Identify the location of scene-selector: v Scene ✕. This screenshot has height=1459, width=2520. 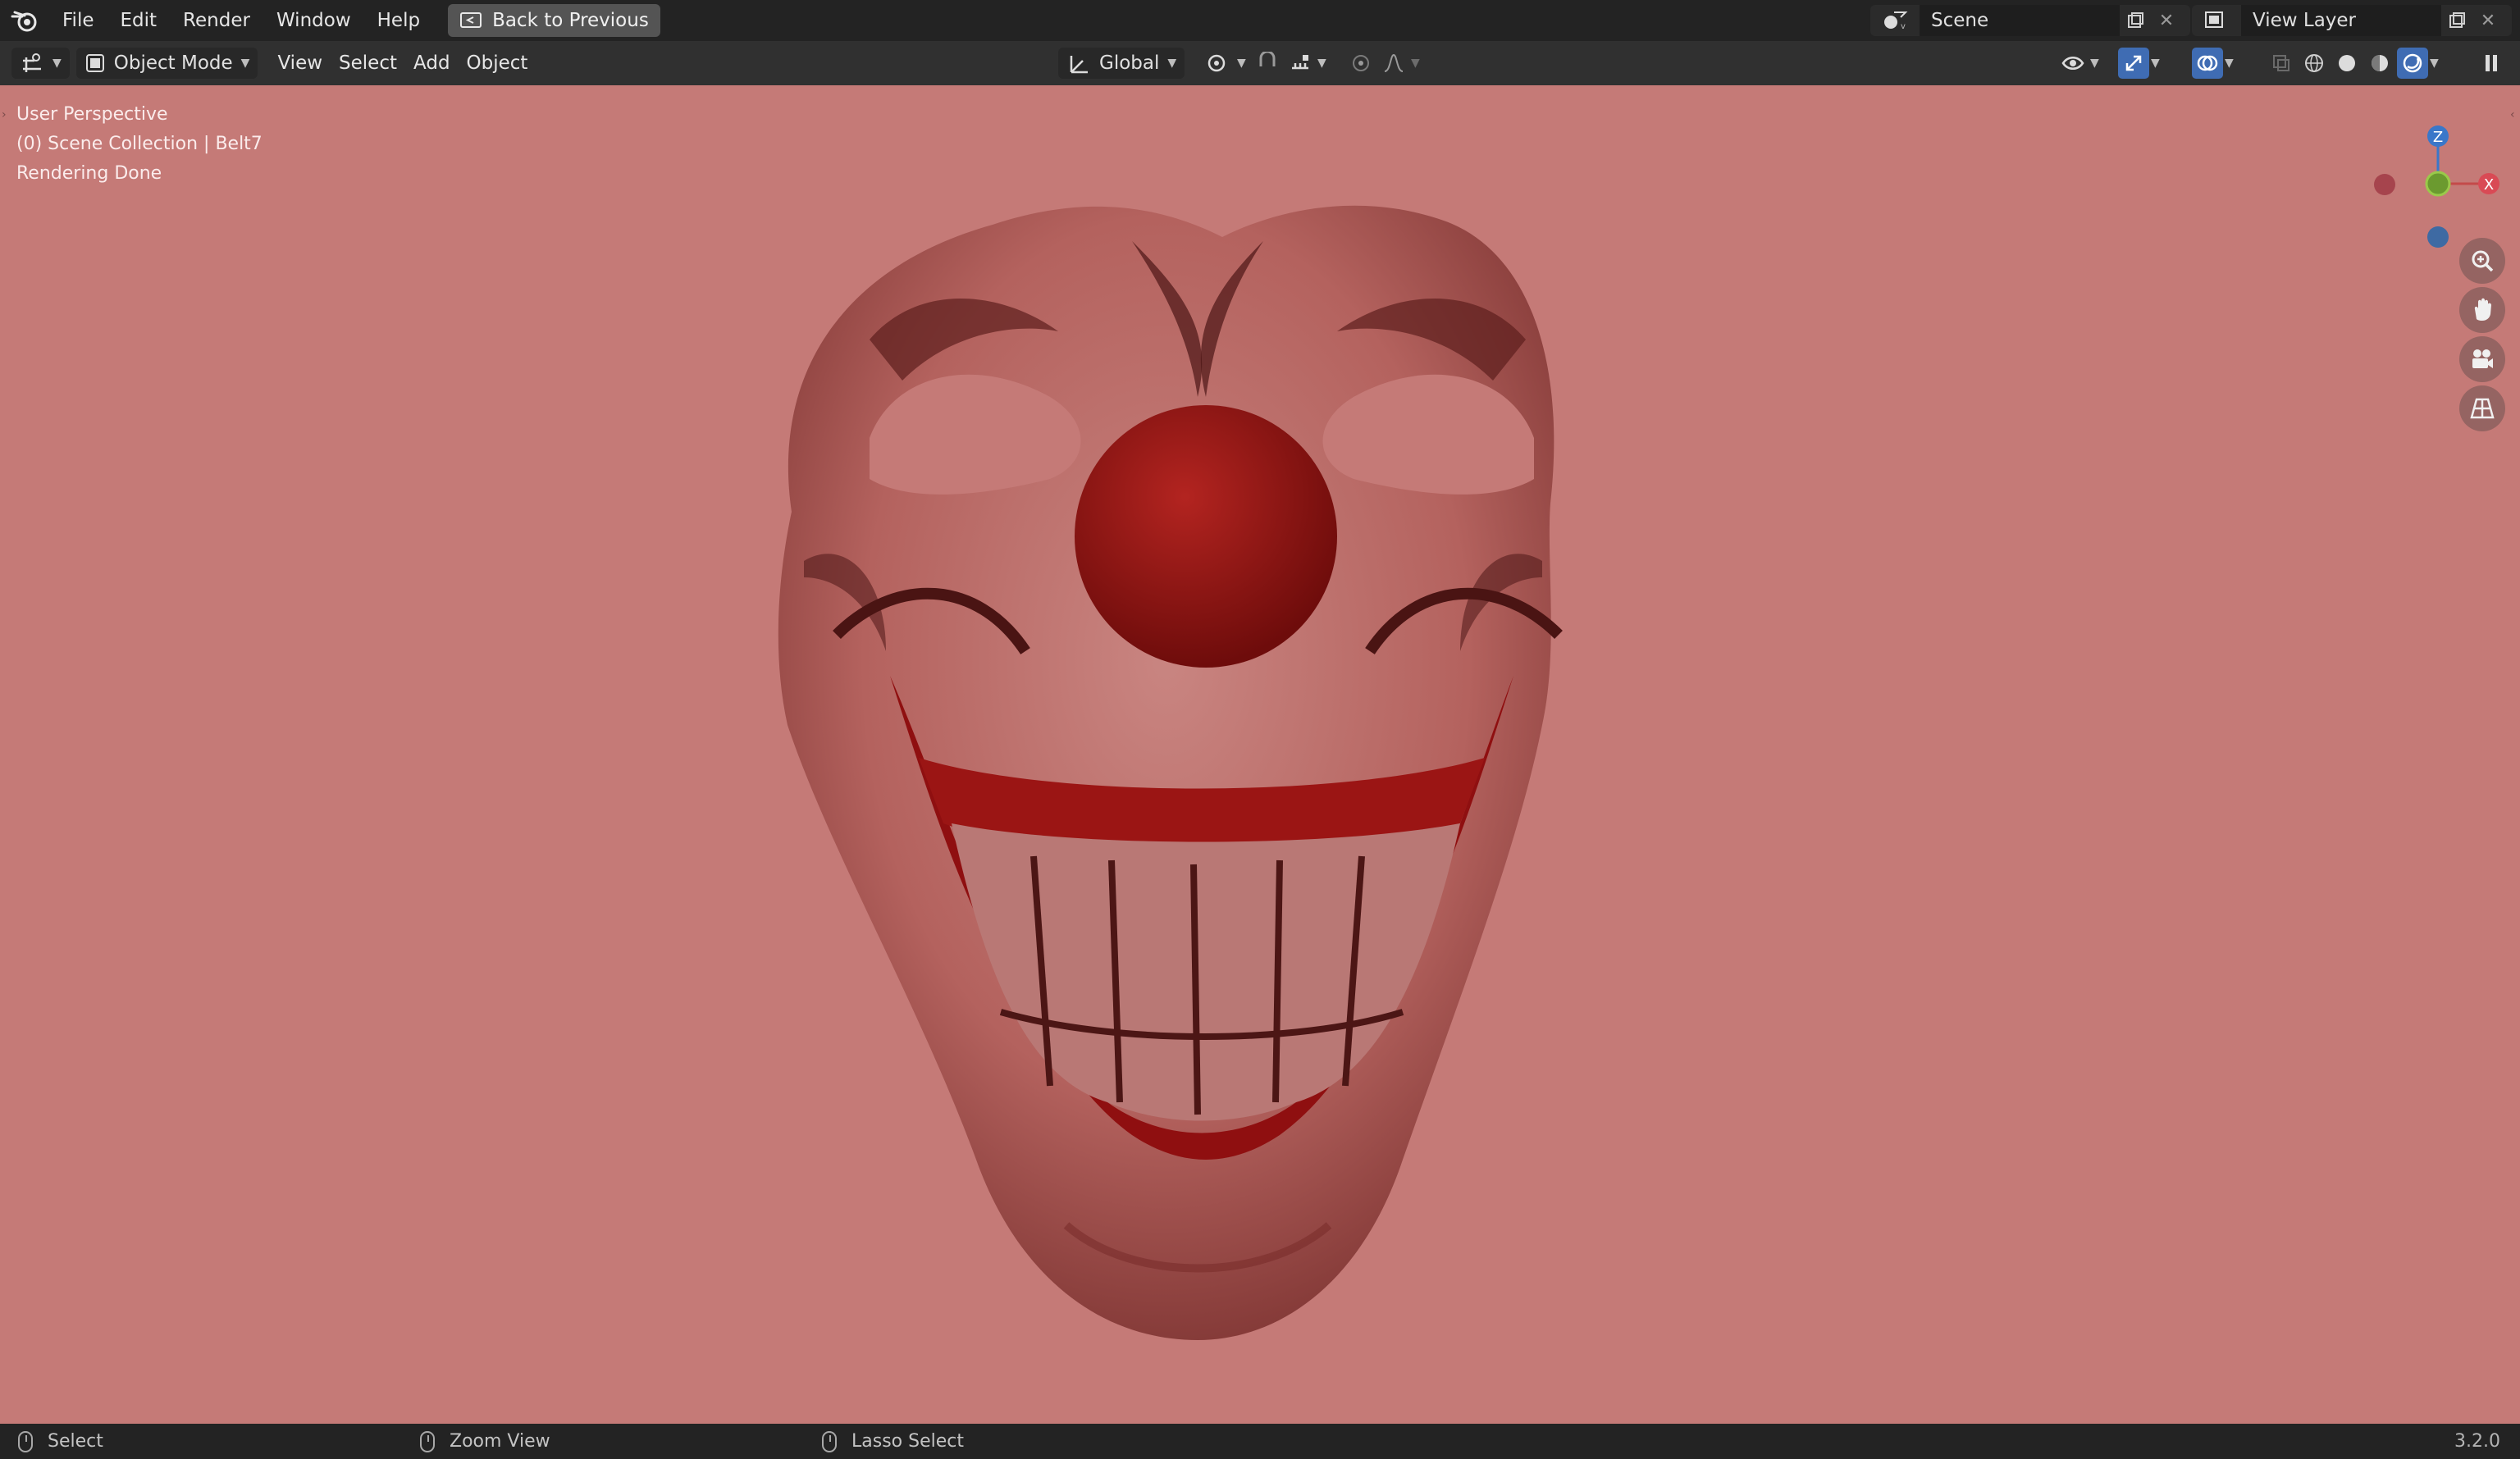
(2030, 20).